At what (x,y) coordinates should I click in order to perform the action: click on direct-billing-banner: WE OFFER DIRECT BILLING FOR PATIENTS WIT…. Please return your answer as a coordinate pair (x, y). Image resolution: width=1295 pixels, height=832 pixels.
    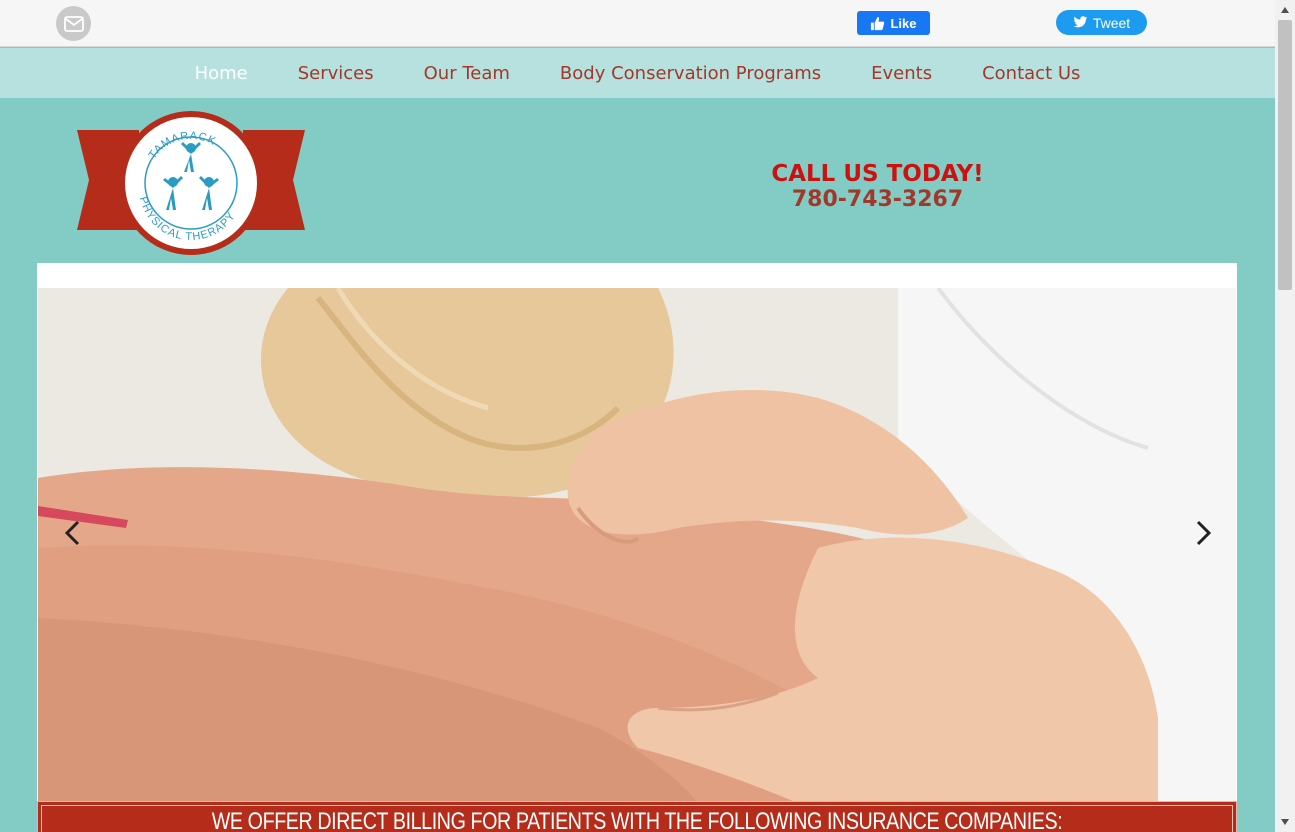
    Looking at the image, I should click on (637, 816).